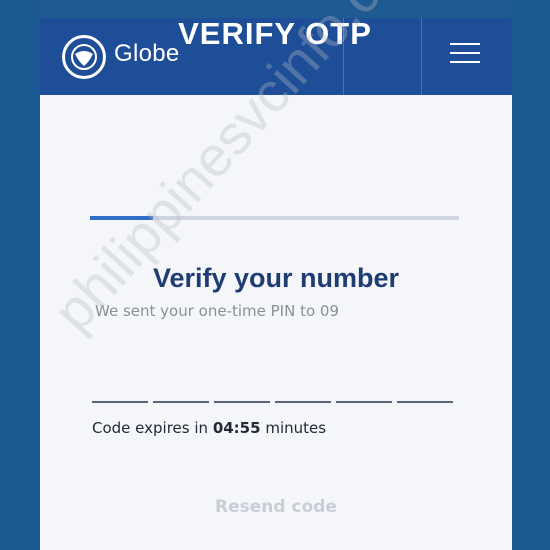 The width and height of the screenshot is (550, 550). Describe the element at coordinates (276, 278) in the screenshot. I see `page-title: Verify your number` at that location.